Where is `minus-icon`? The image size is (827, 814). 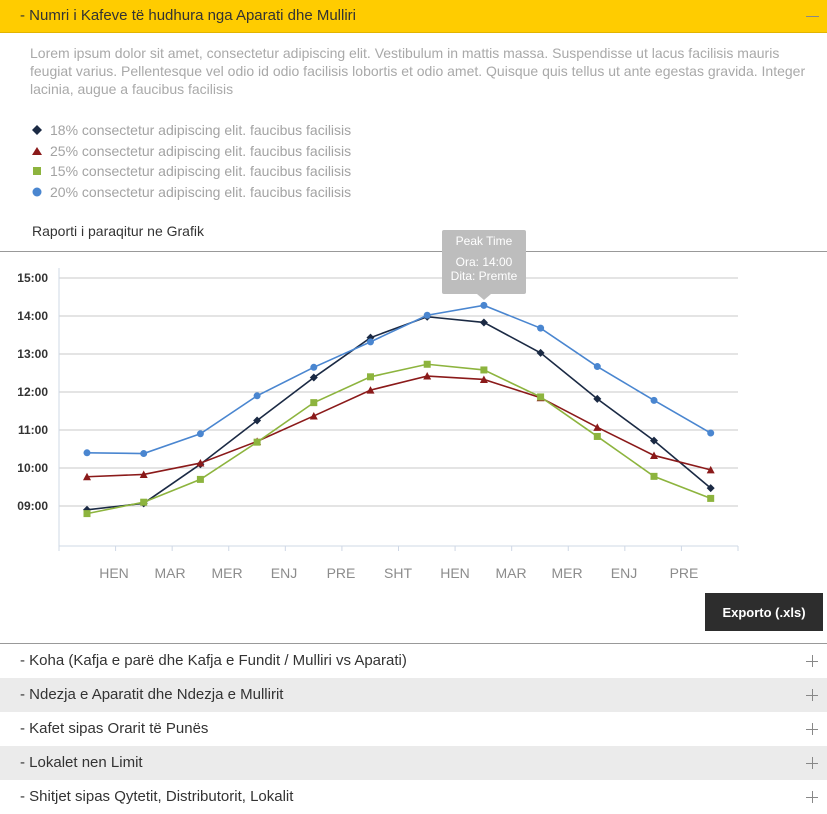 minus-icon is located at coordinates (812, 16).